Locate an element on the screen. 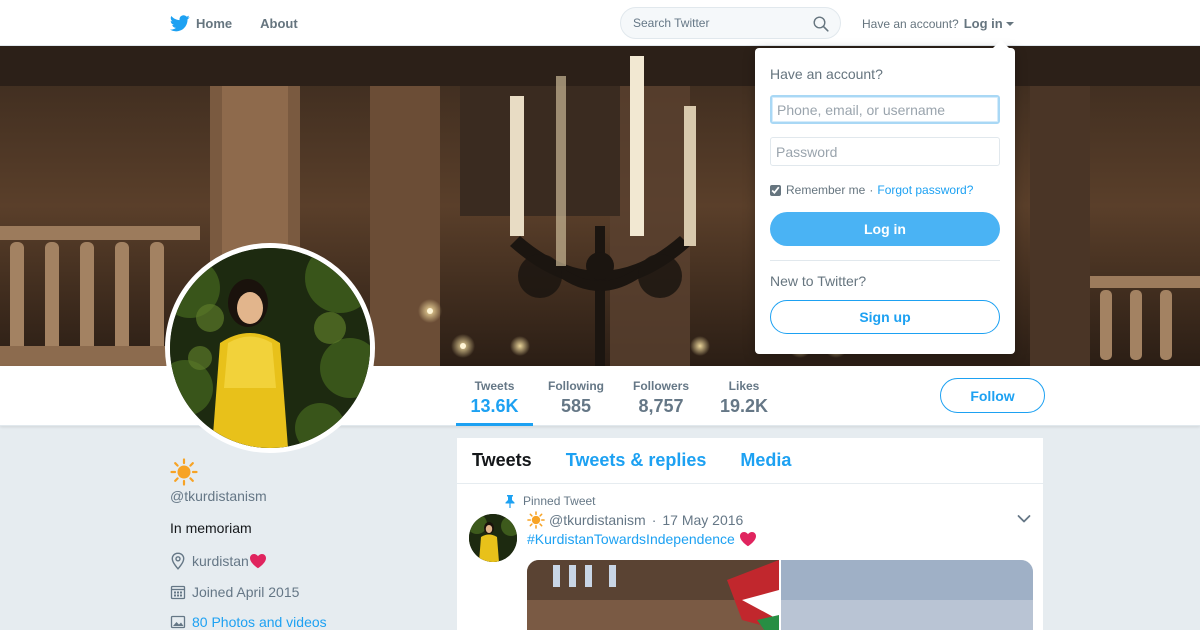  profile-joined: Joined April 2015 is located at coordinates (300, 592).